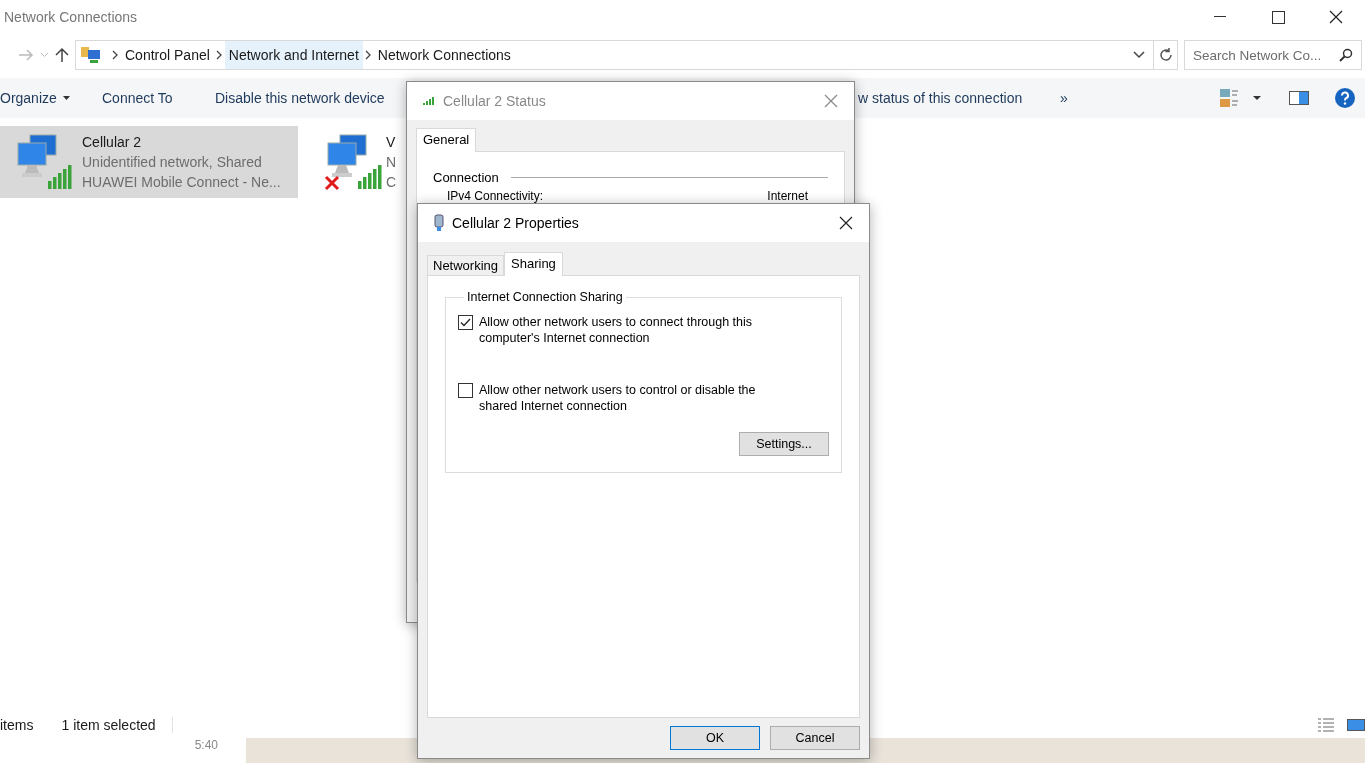 The image size is (1365, 763). Describe the element at coordinates (429, 101) in the screenshot. I see `signal-icon` at that location.